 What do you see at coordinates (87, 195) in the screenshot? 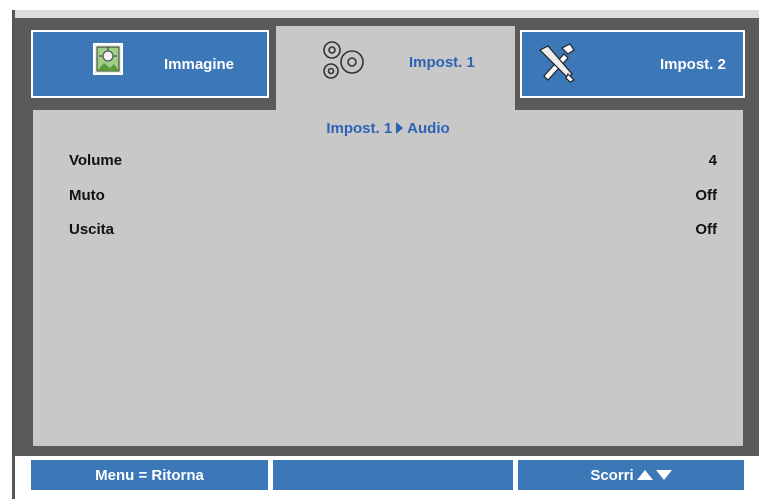
I see `setting-label: Muto` at bounding box center [87, 195].